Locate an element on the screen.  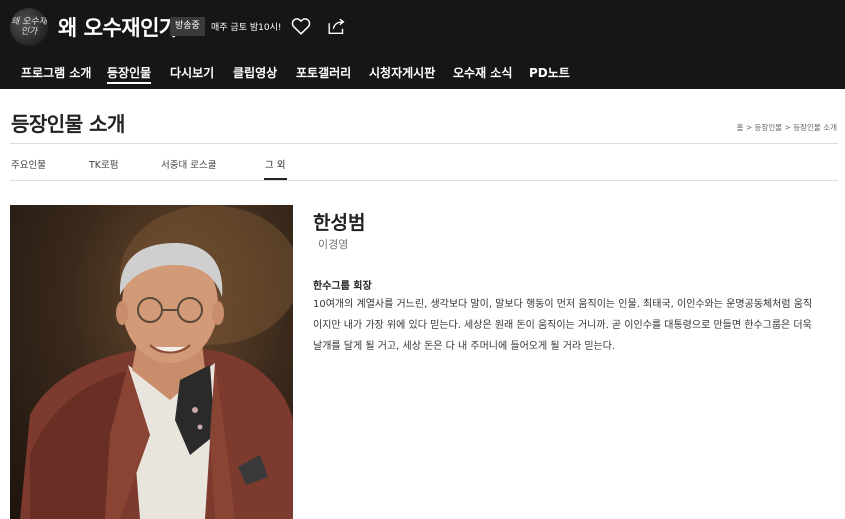
nav-news: 오수재 소식 is located at coordinates (482, 72).